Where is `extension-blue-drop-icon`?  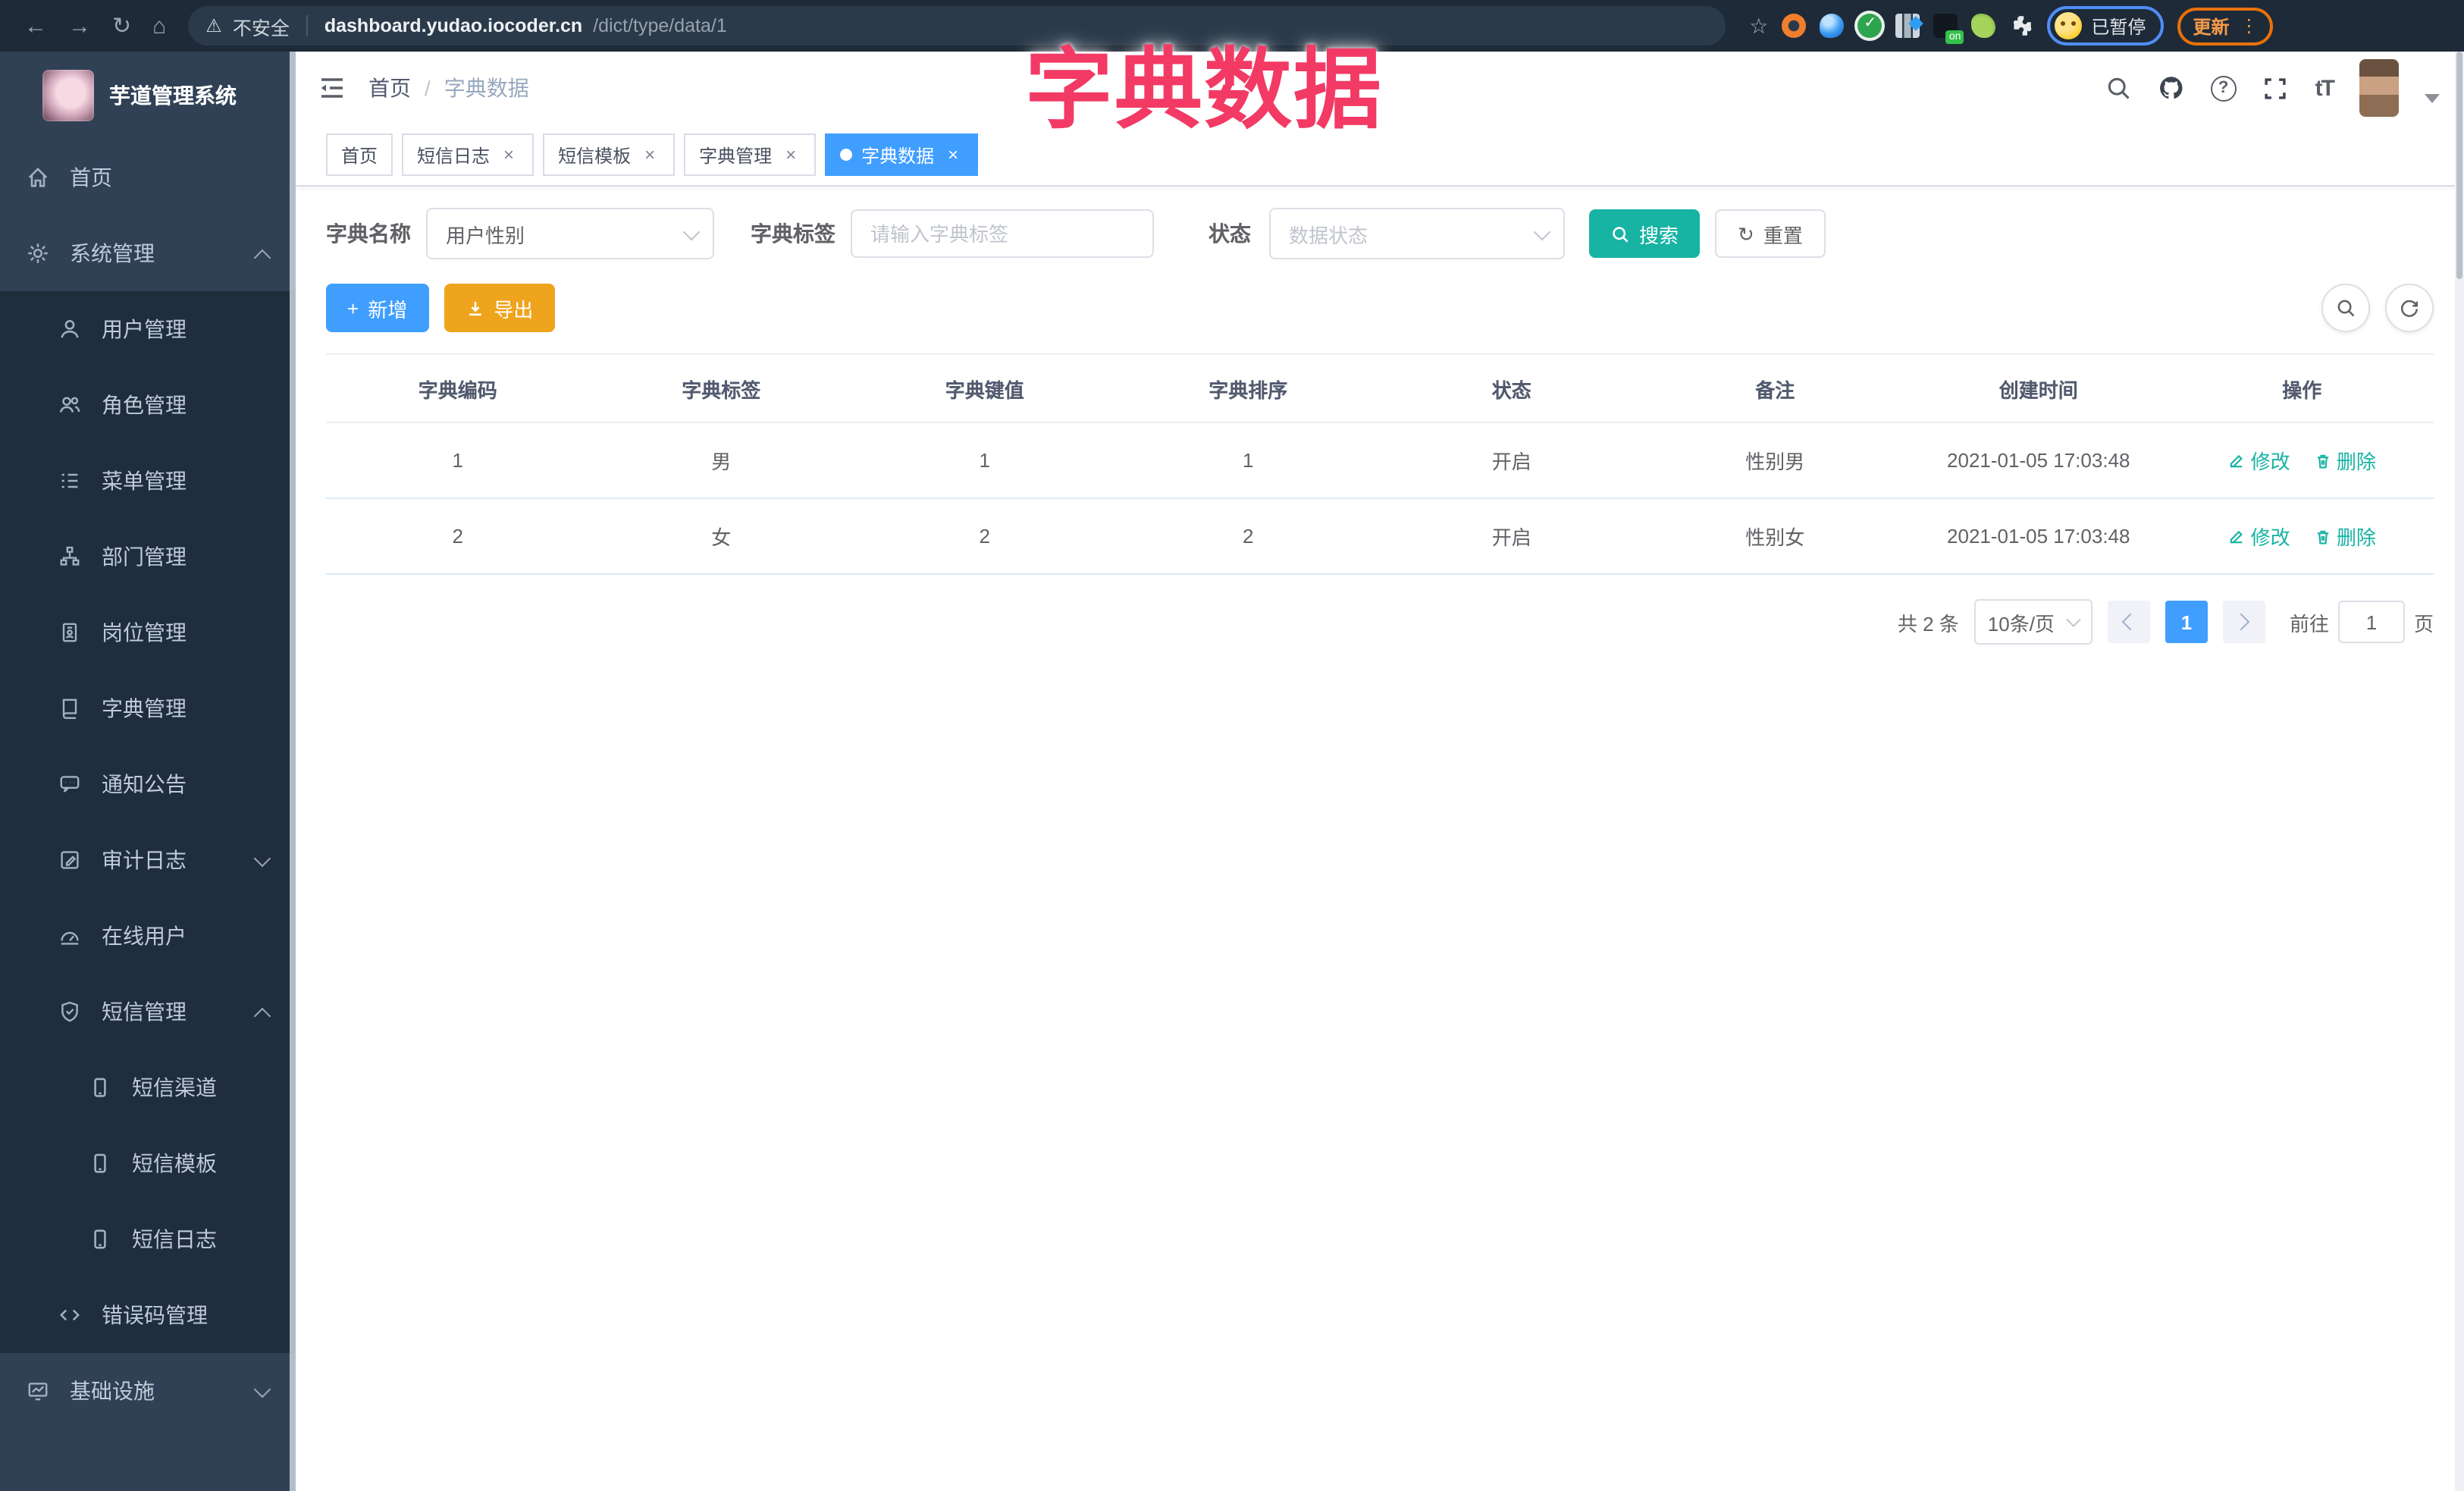 extension-blue-drop-icon is located at coordinates (1832, 26).